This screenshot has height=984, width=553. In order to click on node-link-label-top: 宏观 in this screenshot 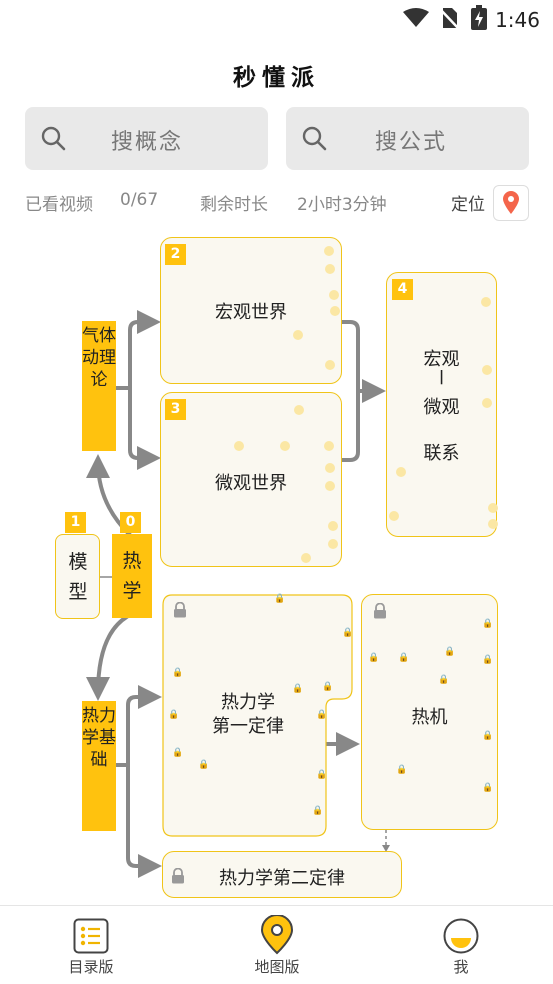, I will do `click(441, 359)`.